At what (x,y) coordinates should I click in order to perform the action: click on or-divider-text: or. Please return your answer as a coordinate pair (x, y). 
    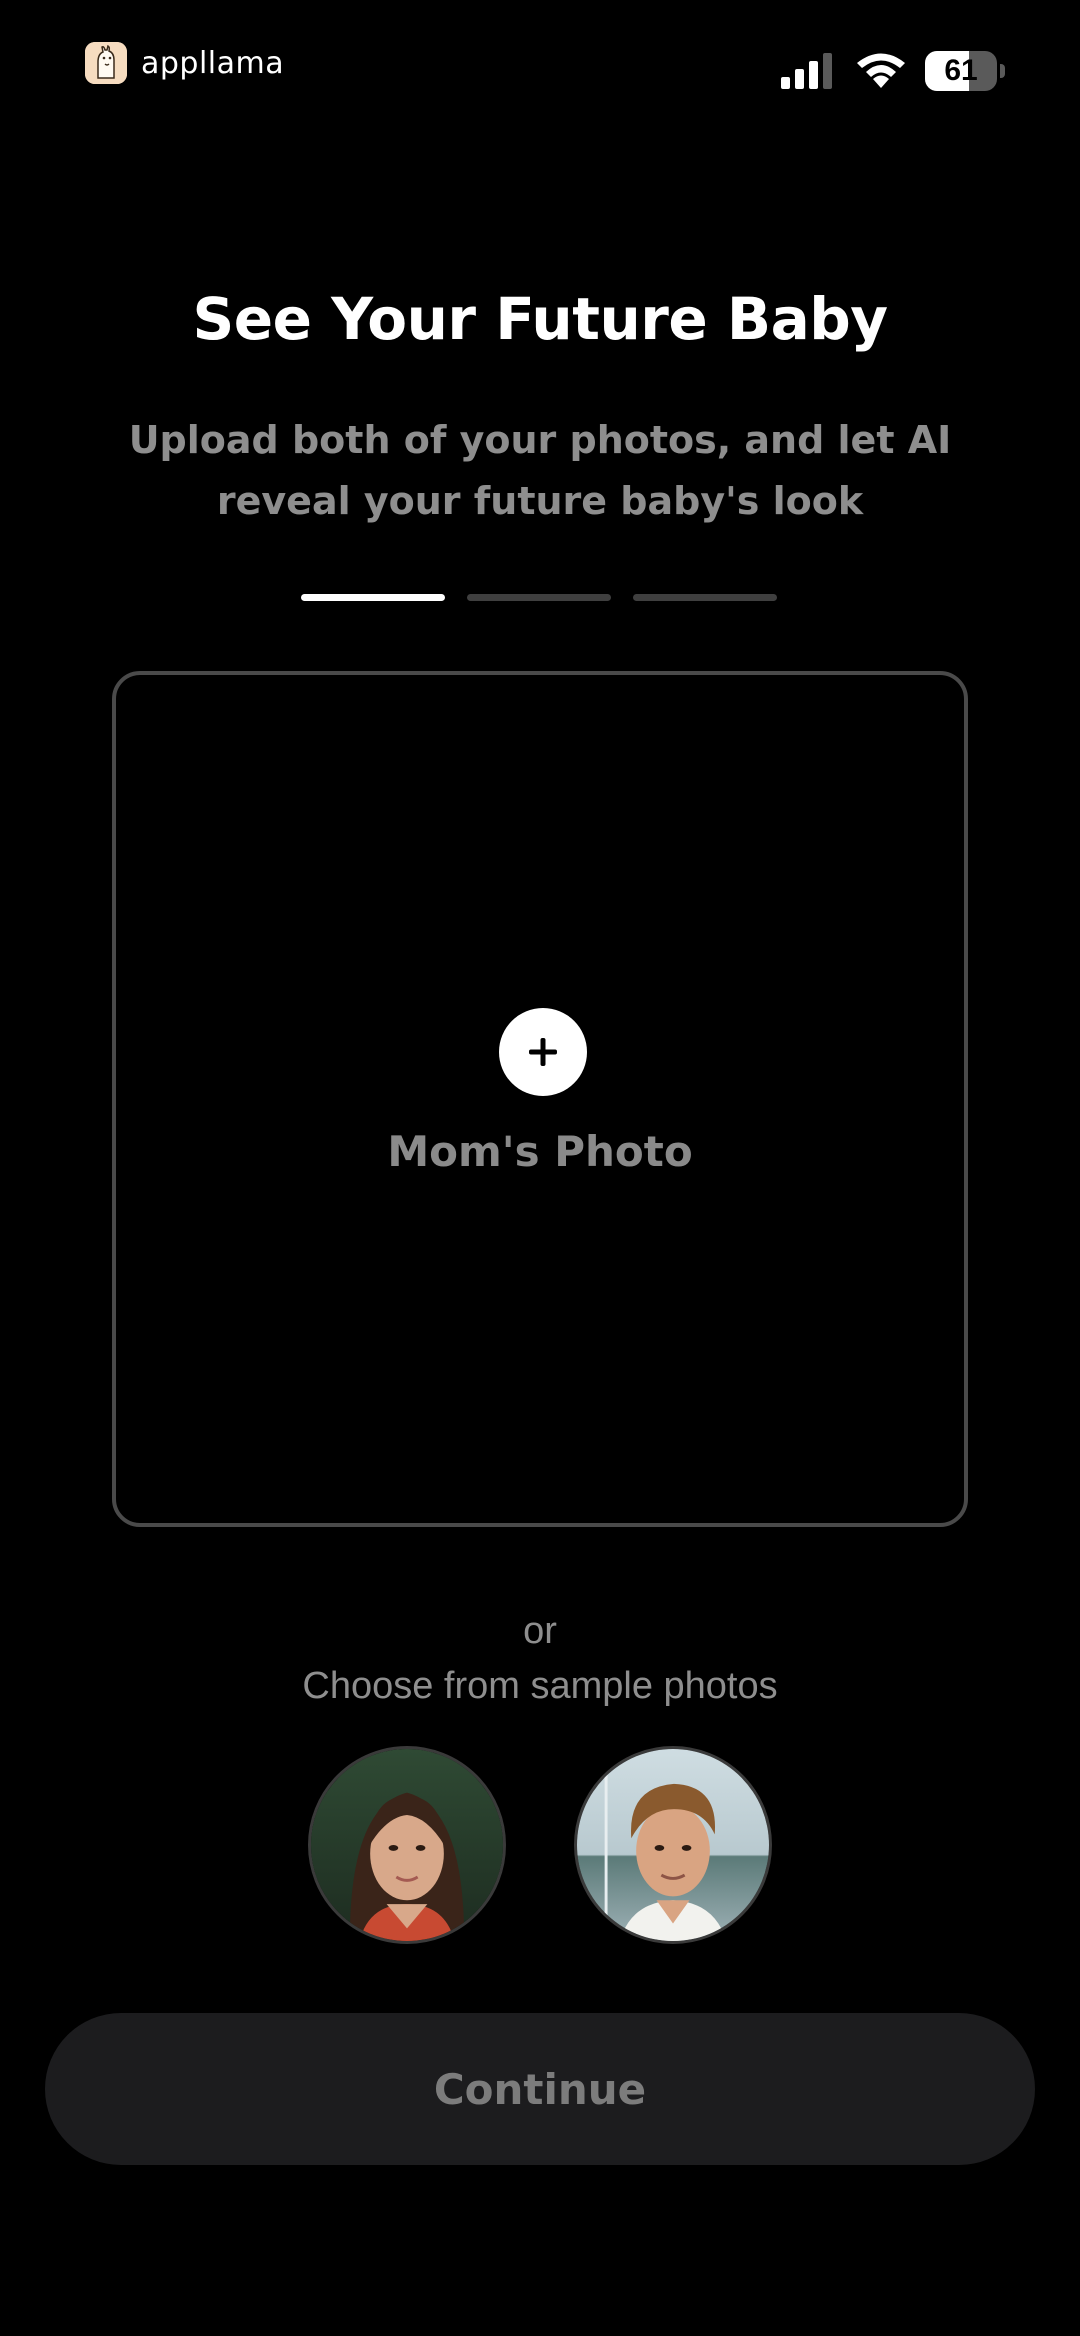
    Looking at the image, I should click on (540, 1631).